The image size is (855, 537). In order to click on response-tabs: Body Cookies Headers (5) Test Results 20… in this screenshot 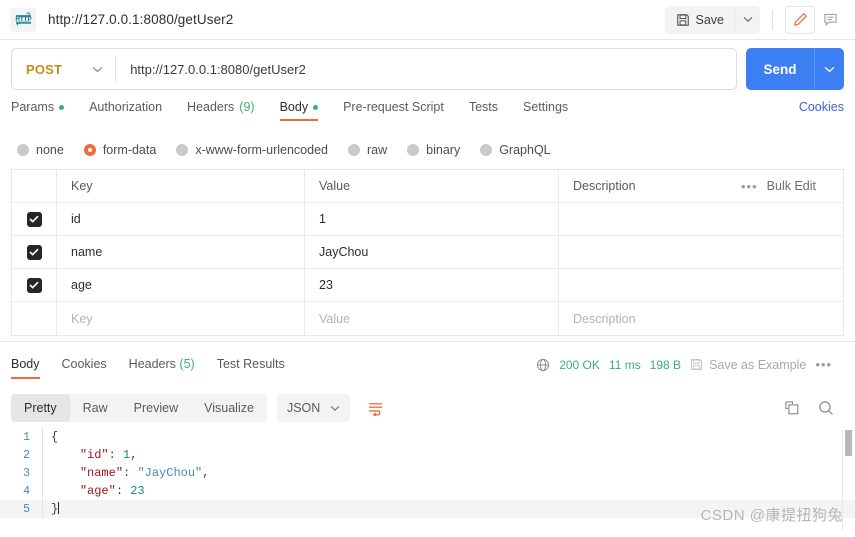, I will do `click(427, 371)`.